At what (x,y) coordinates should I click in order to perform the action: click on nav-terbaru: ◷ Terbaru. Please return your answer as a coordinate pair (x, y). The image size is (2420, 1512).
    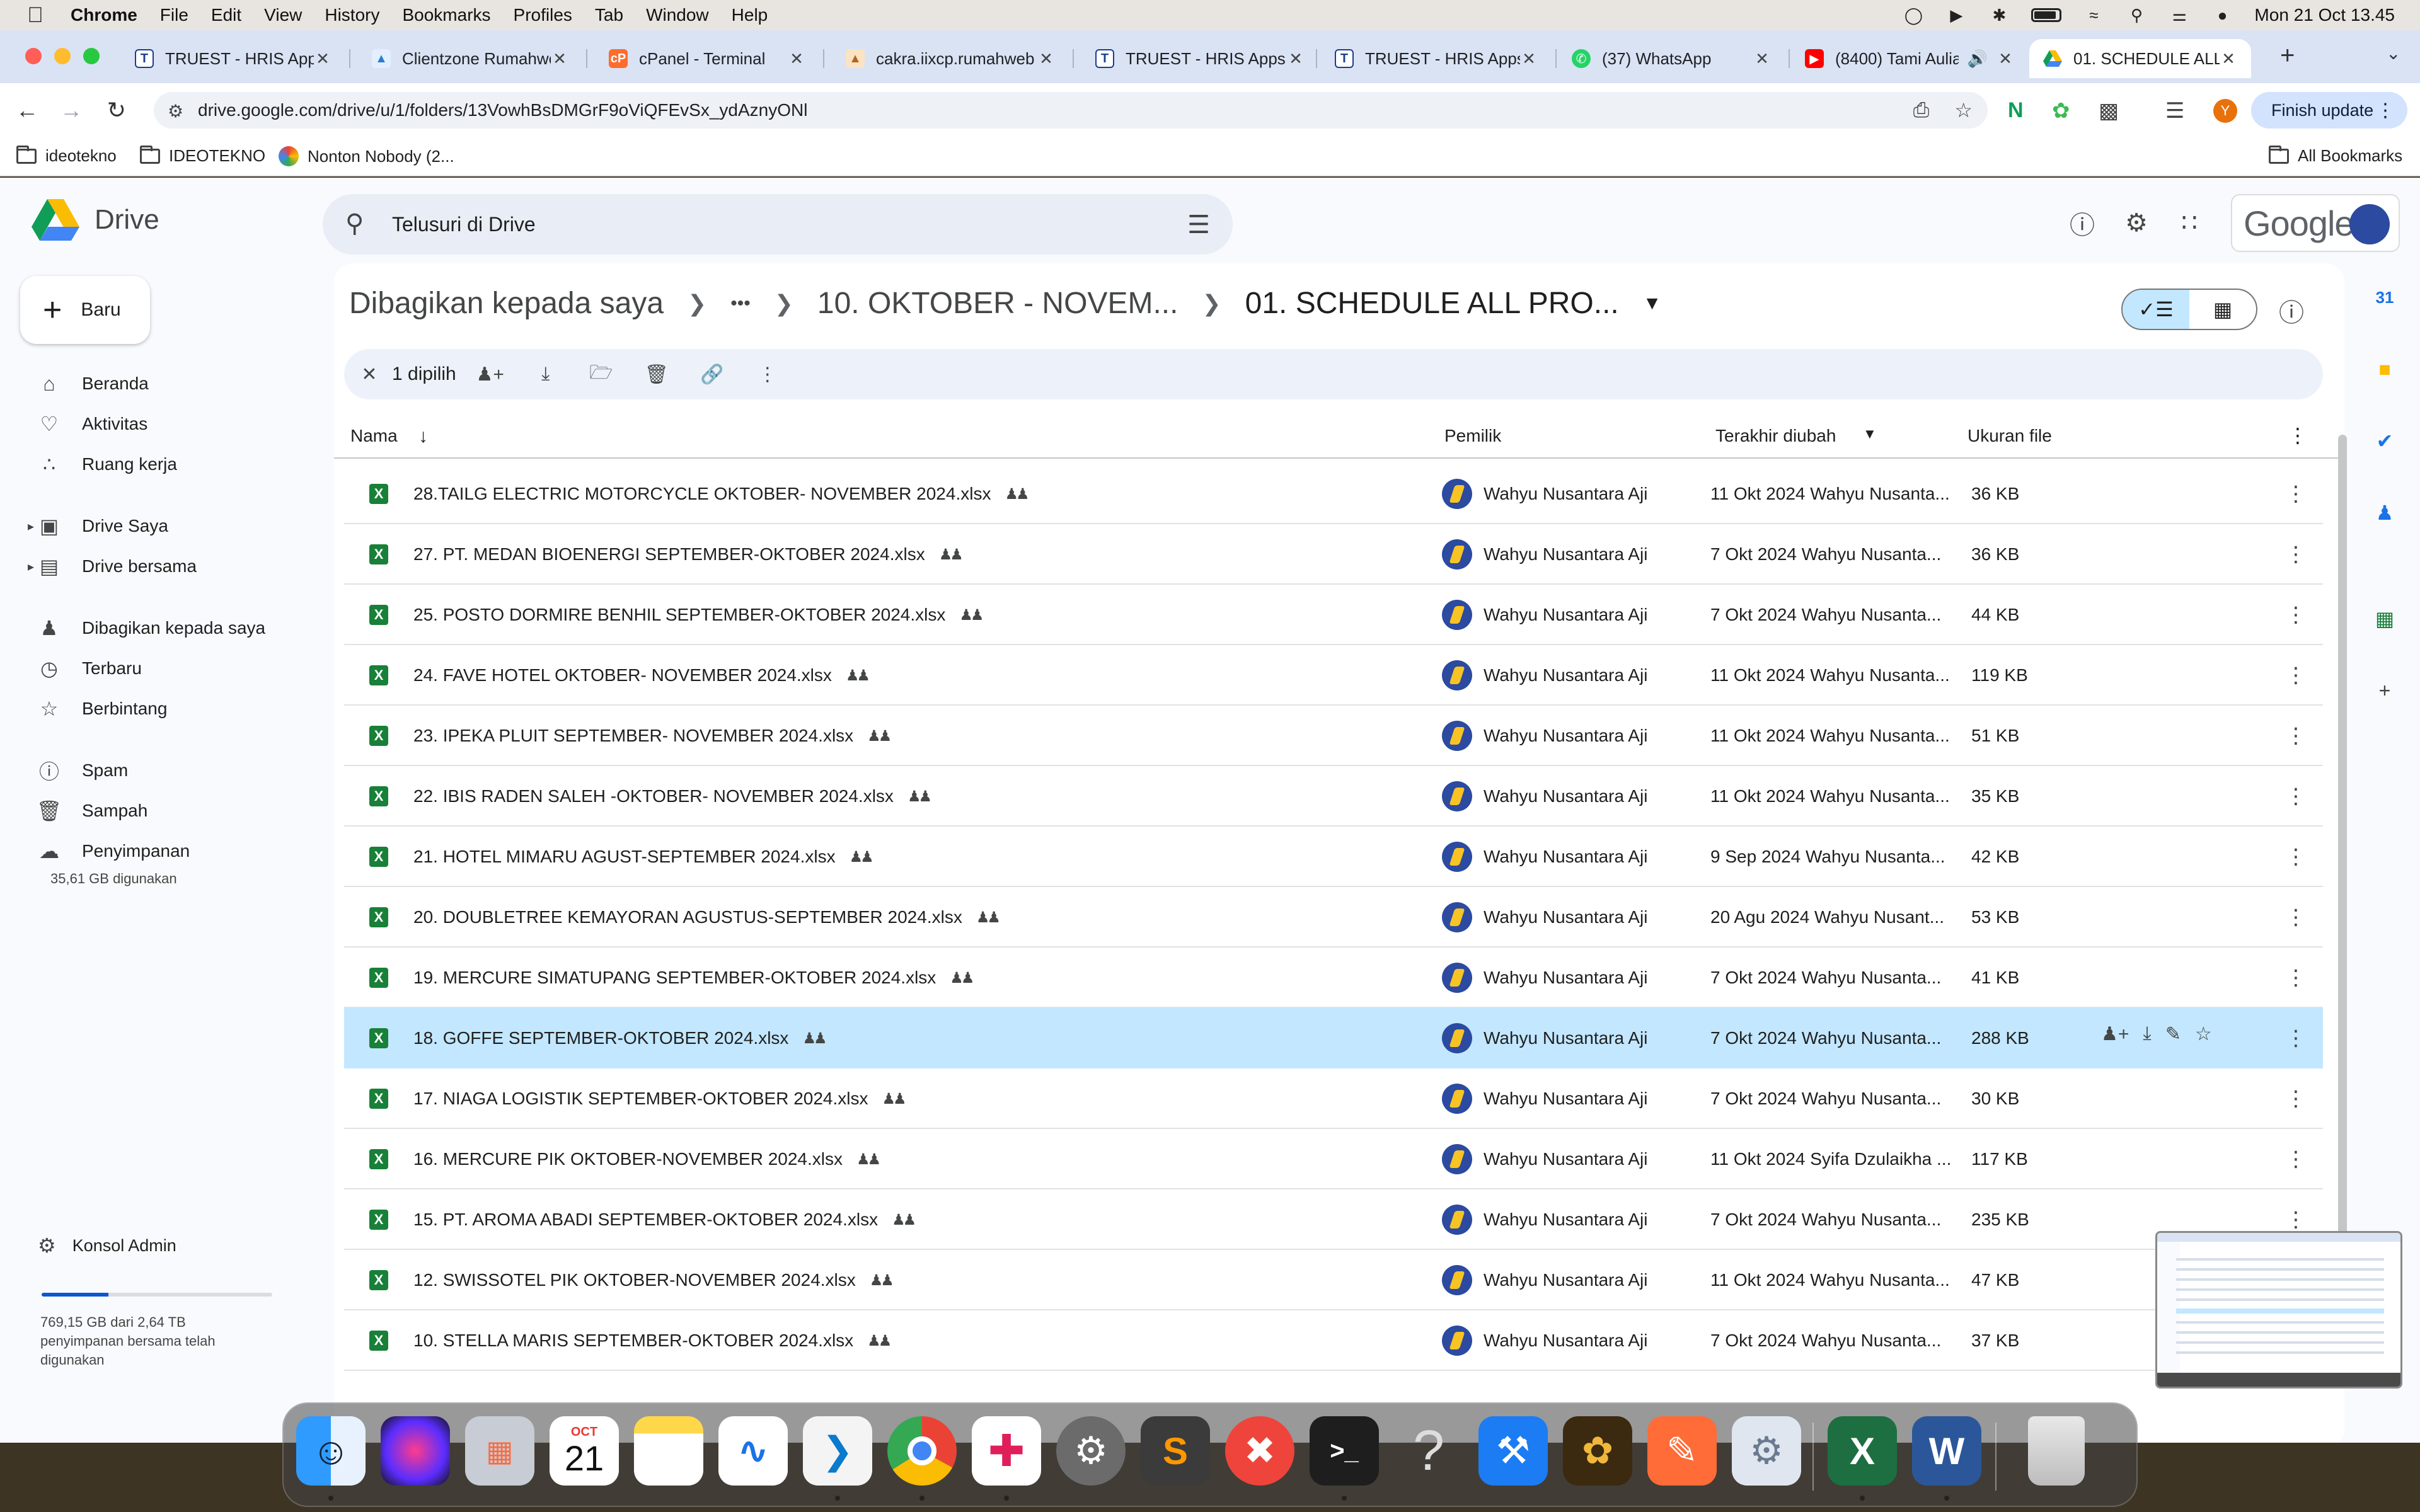
    Looking at the image, I should click on (88, 668).